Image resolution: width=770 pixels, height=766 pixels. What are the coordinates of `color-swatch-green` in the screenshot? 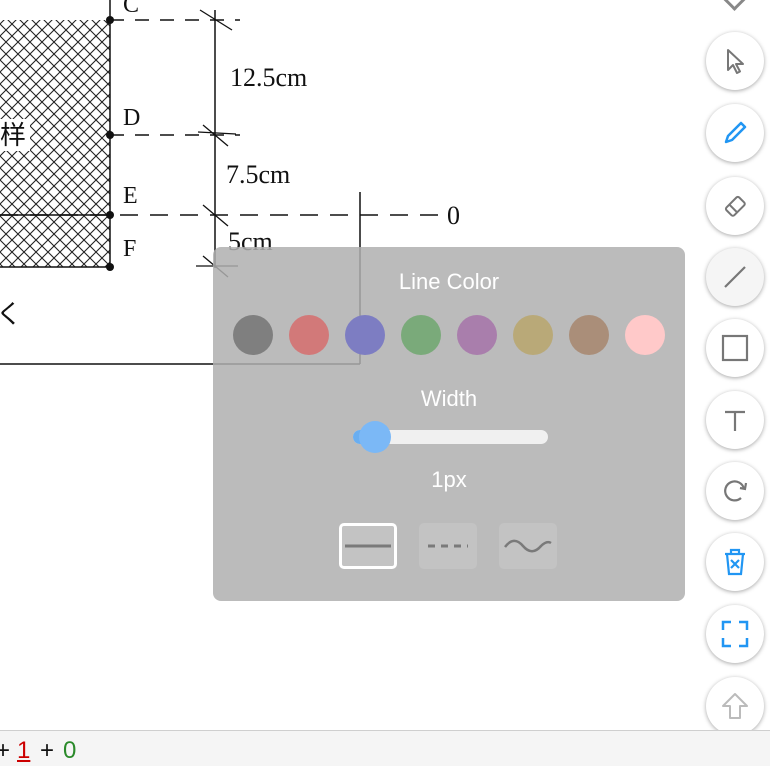 It's located at (421, 335).